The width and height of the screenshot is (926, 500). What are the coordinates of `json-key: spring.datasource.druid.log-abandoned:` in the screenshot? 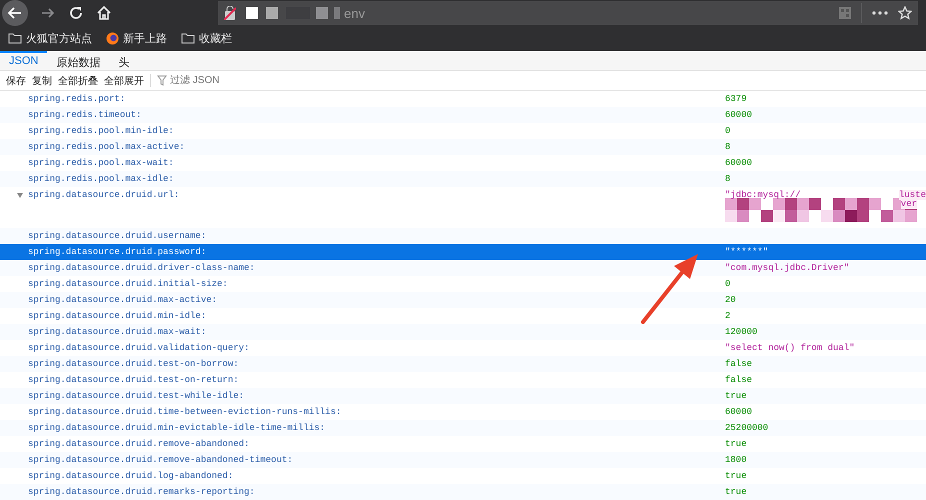 It's located at (131, 476).